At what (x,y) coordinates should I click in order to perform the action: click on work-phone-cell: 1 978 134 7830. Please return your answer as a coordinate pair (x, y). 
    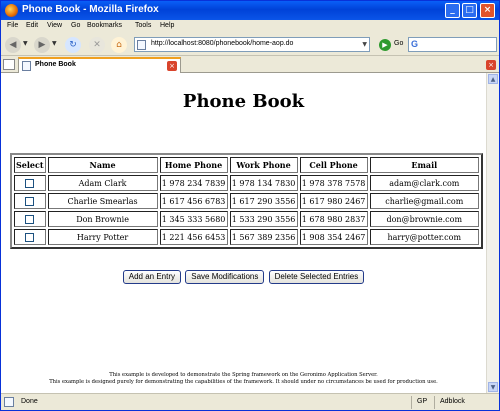
    Looking at the image, I should click on (263, 183).